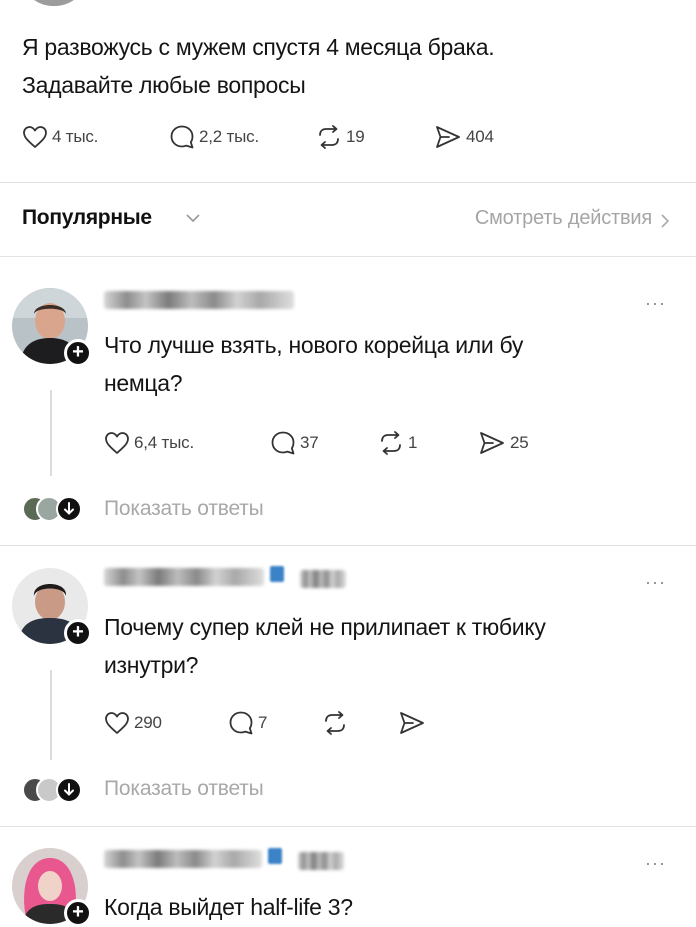 The width and height of the screenshot is (696, 927). Describe the element at coordinates (480, 136) in the screenshot. I see `share-count: 404` at that location.